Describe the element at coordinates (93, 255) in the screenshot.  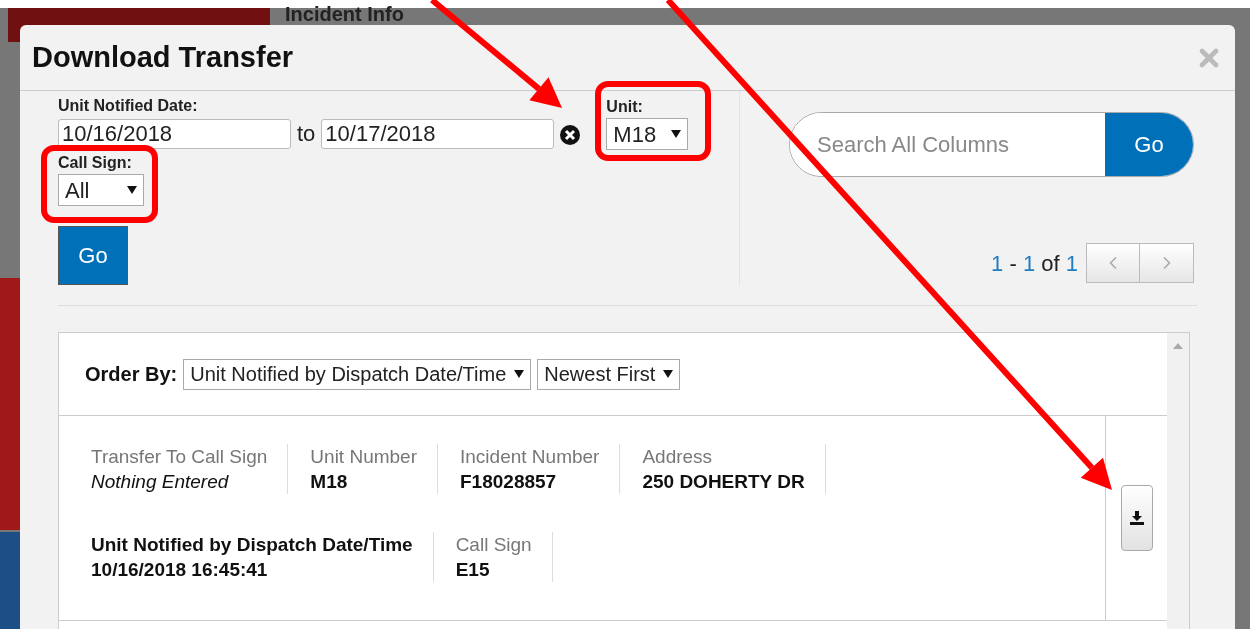
I see `go-button: Go` at that location.